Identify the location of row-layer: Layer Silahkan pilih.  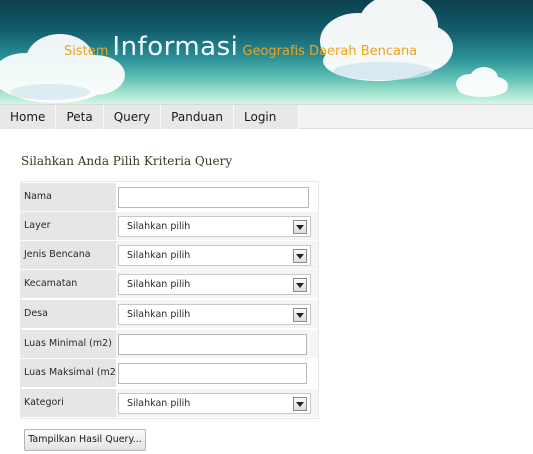
(169, 226).